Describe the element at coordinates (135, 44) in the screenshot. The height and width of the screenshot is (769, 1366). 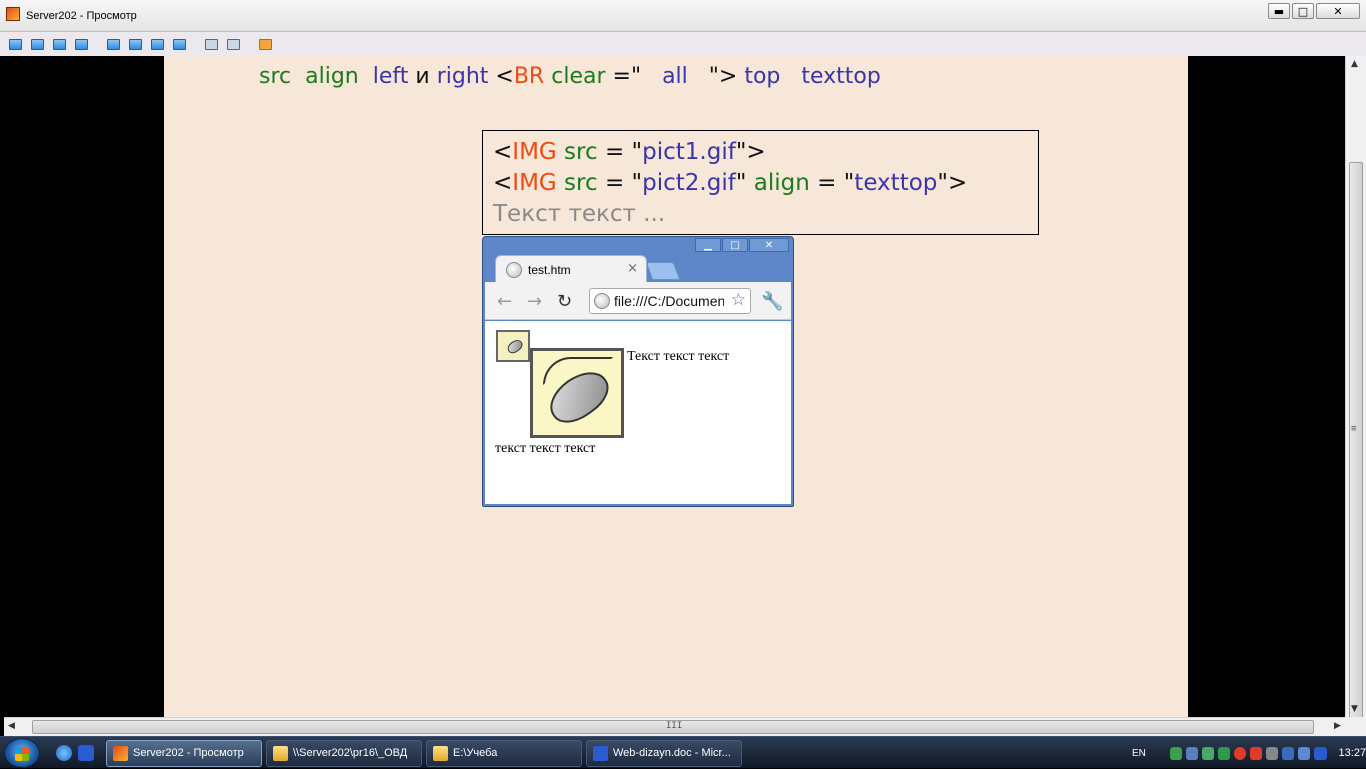
I see `fit-icon` at that location.